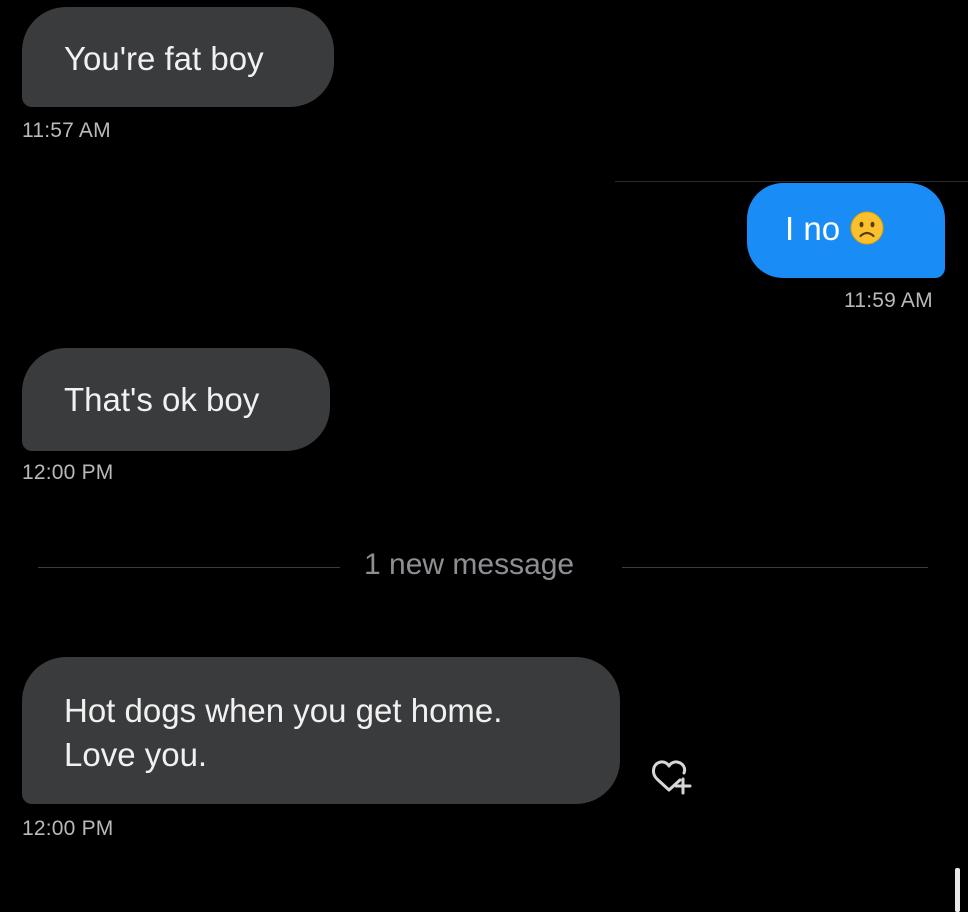  What do you see at coordinates (321, 730) in the screenshot?
I see `incoming-message-bubble: Hot dogs when you get home. Love you.` at bounding box center [321, 730].